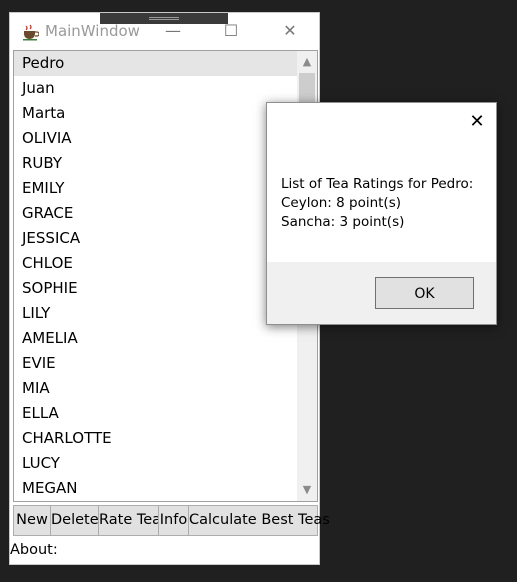  What do you see at coordinates (173, 520) in the screenshot?
I see `info-button: Info` at bounding box center [173, 520].